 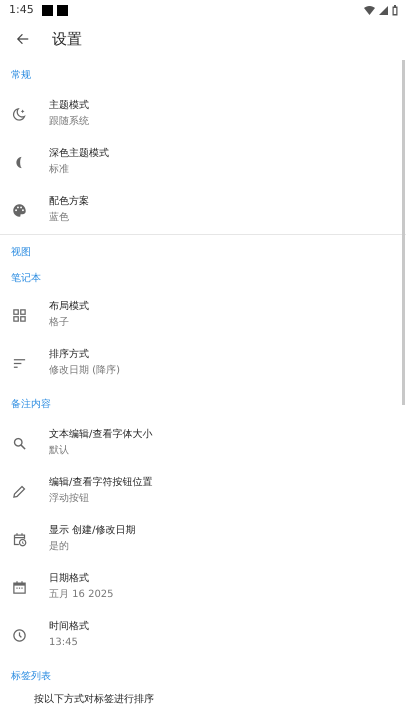 I want to click on section-header: 常规, so click(x=21, y=75).